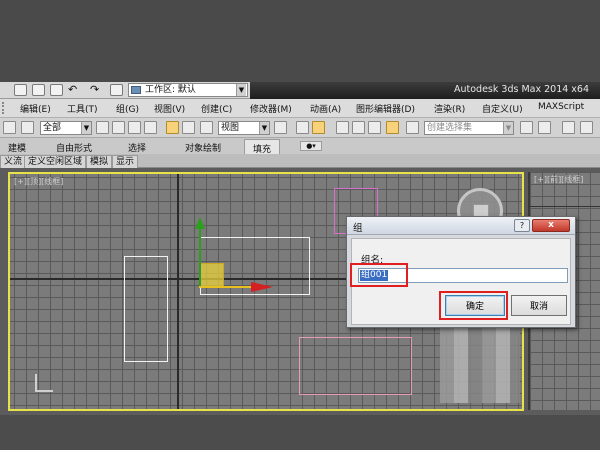 The height and width of the screenshot is (450, 600). What do you see at coordinates (300, 161) in the screenshot?
I see `sub-tabs: 义流 定义空闲区域 模拟 显示` at bounding box center [300, 161].